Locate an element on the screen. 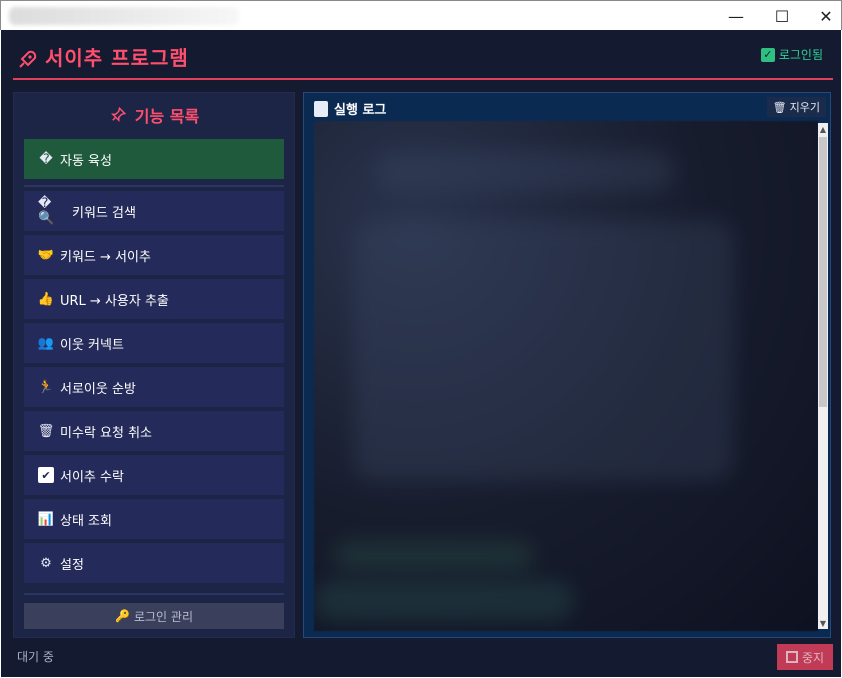 This screenshot has height=678, width=842. stop-label: 중지 is located at coordinates (813, 657).